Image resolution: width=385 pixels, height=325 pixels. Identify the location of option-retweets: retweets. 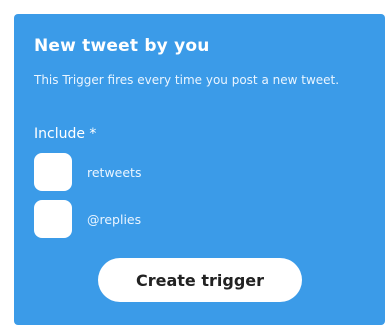
(87, 172).